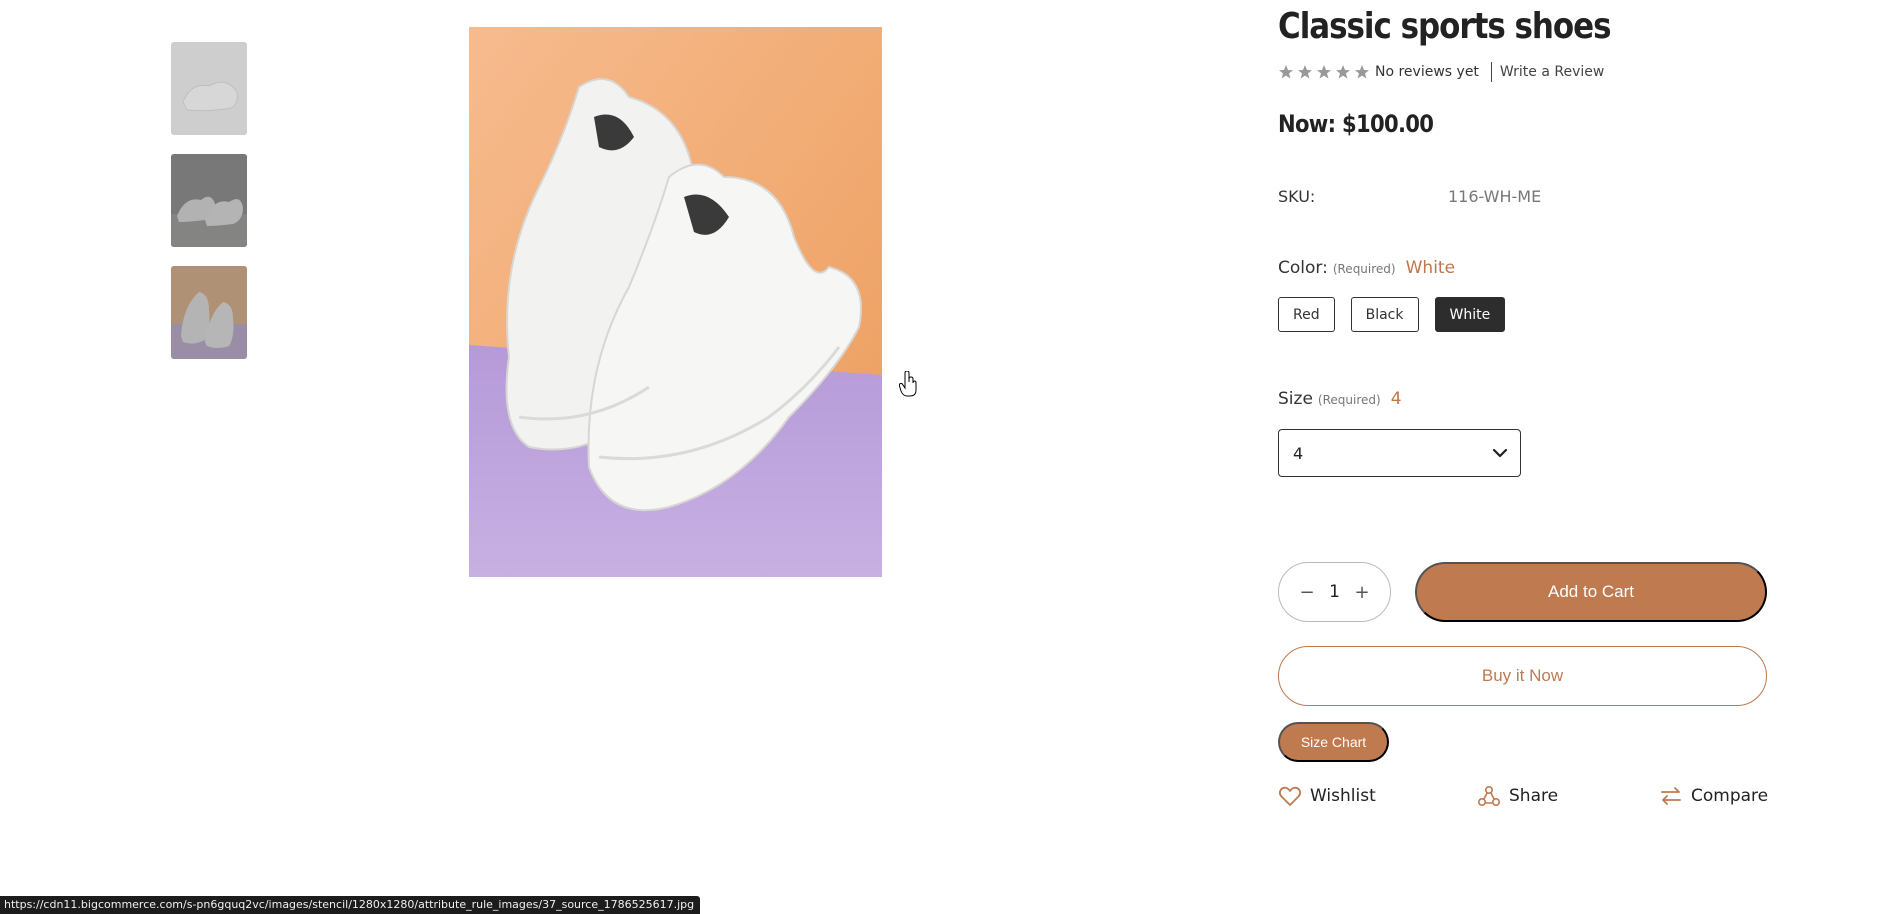 The image size is (1903, 914). I want to click on color-option-header: Color: (Required) White, so click(1366, 268).